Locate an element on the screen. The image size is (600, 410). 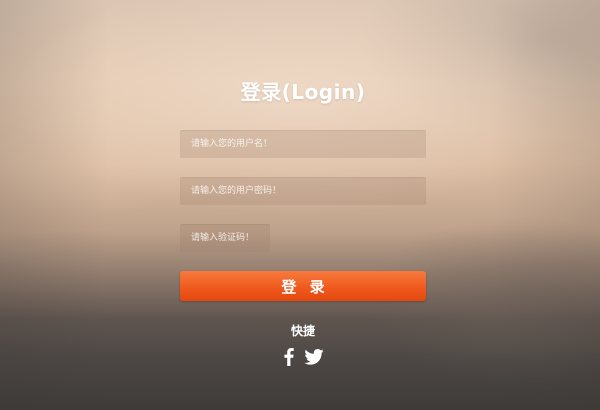
twitter-icon is located at coordinates (314, 357).